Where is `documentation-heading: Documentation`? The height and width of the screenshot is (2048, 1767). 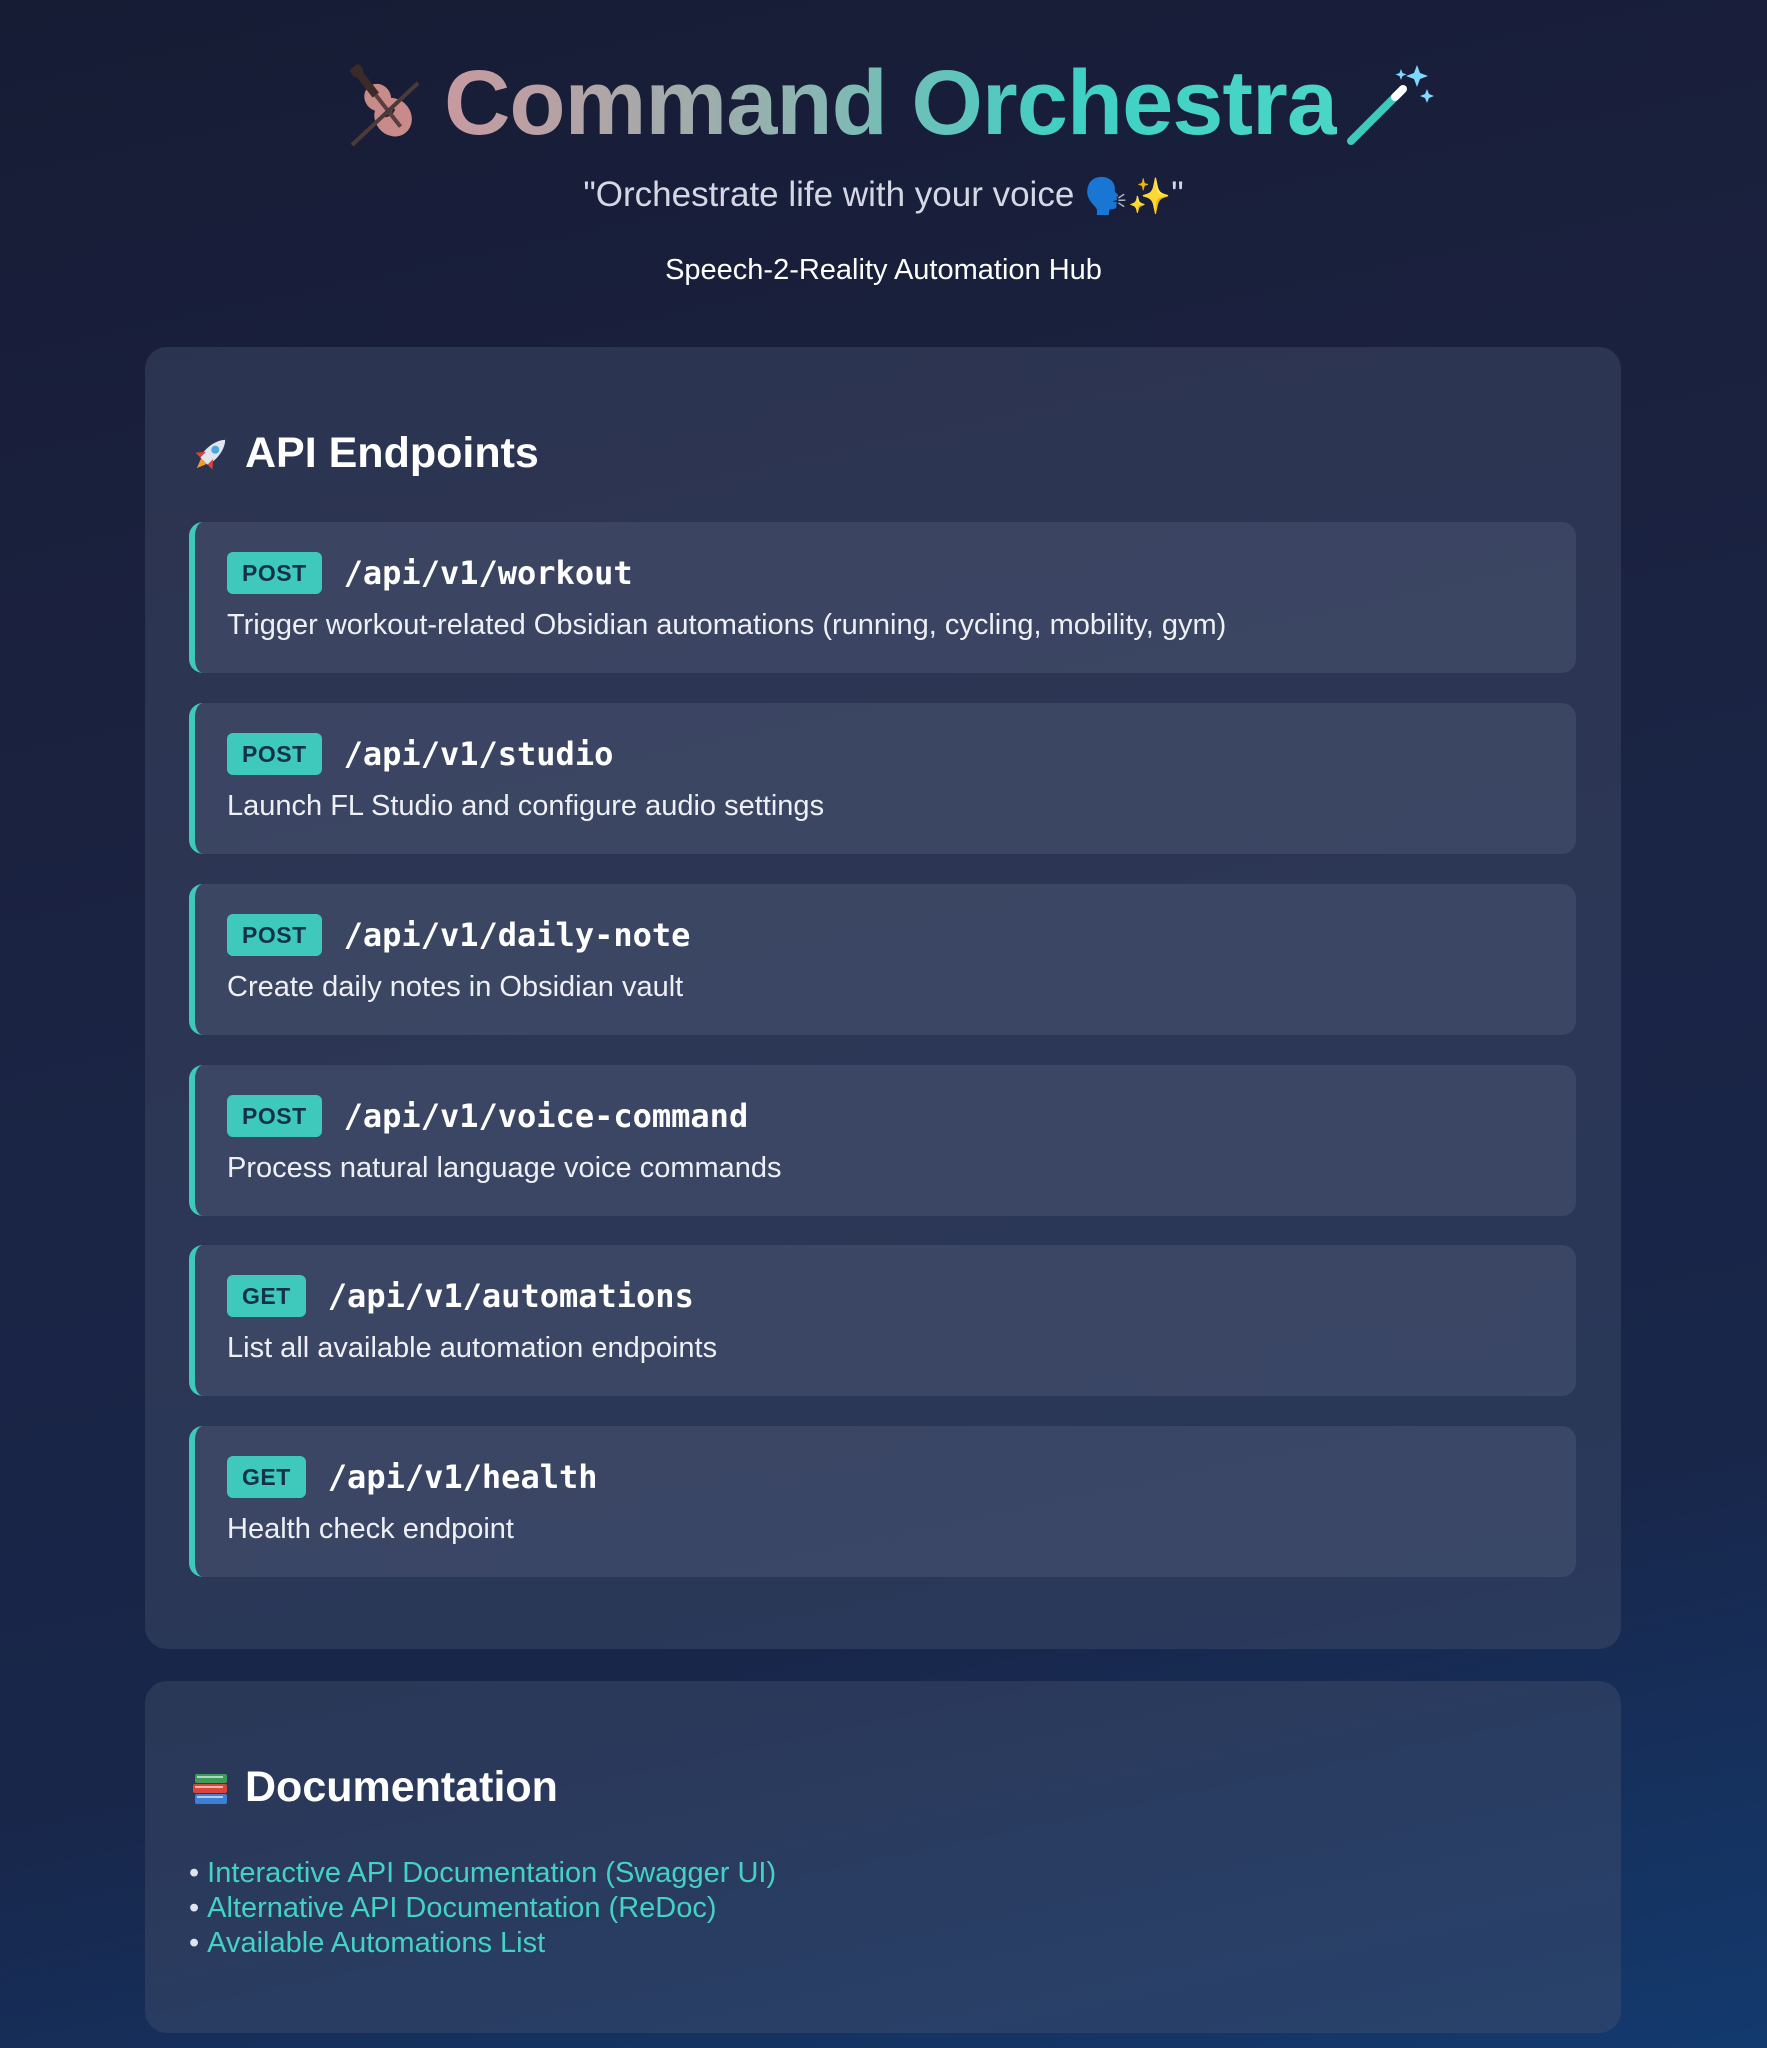
documentation-heading: Documentation is located at coordinates (373, 1787).